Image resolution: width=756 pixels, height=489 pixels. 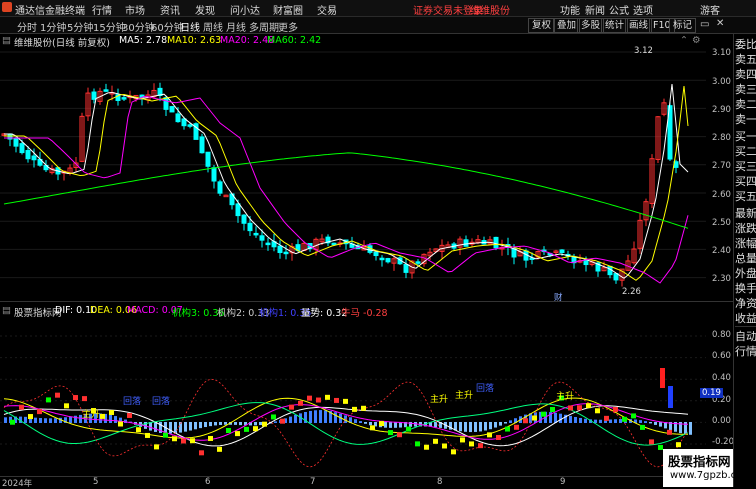 I want to click on panel-sell2: 卖二, so click(x=745, y=104).